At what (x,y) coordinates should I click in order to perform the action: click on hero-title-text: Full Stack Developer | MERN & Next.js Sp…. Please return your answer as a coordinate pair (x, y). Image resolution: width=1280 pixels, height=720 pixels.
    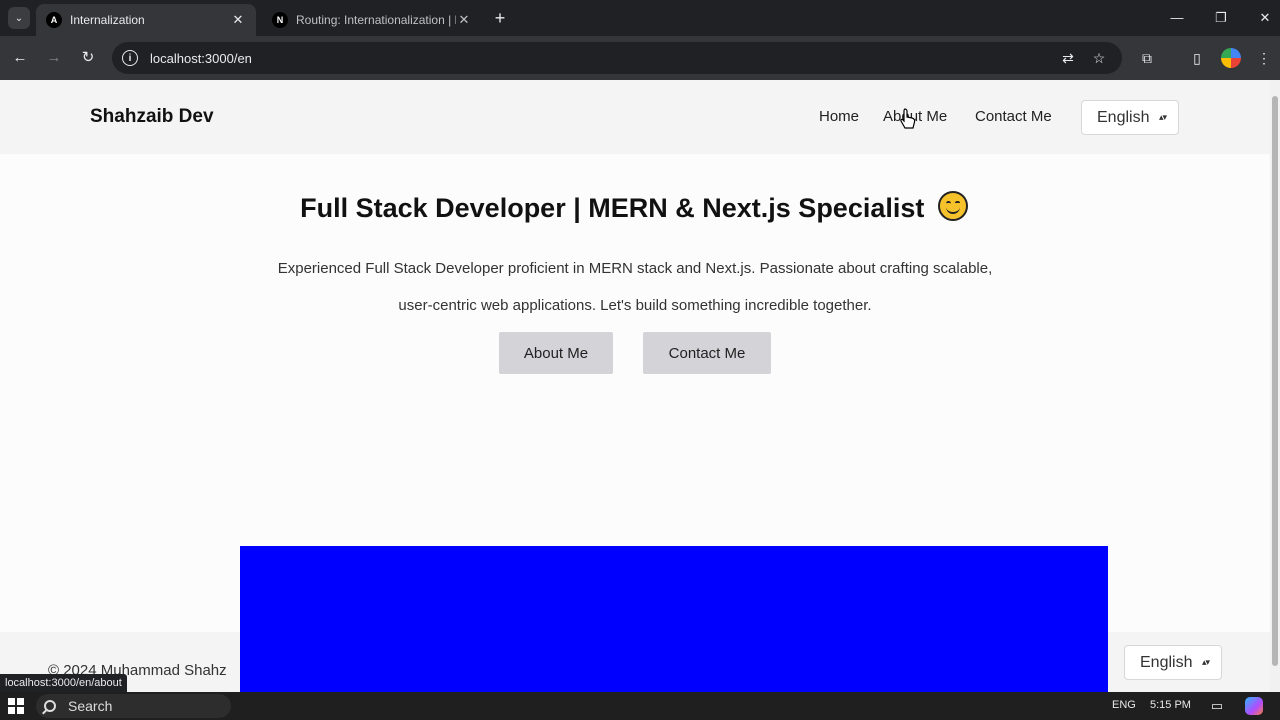
    Looking at the image, I should click on (612, 208).